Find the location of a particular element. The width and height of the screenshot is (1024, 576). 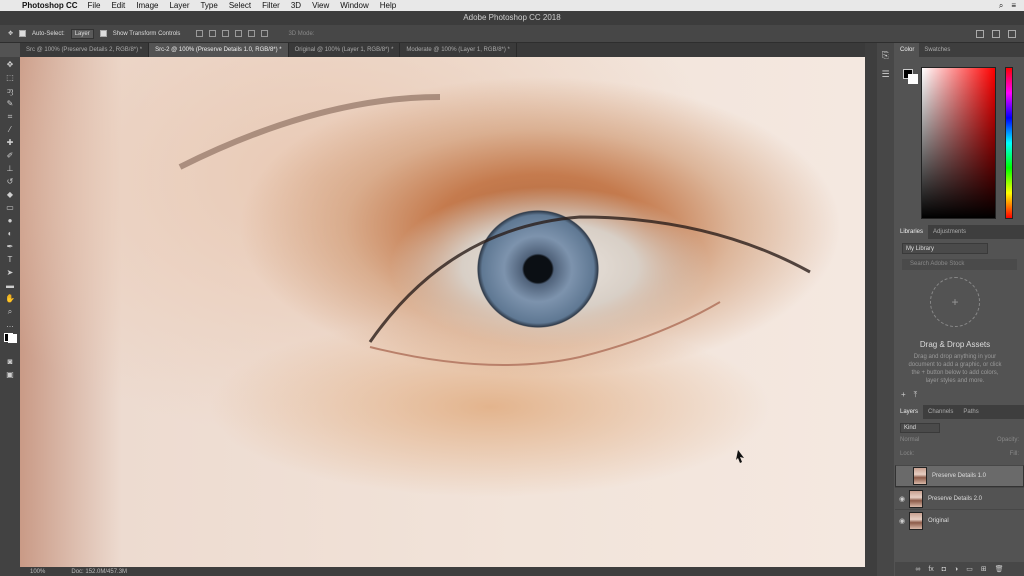

color-field is located at coordinates (958, 143).